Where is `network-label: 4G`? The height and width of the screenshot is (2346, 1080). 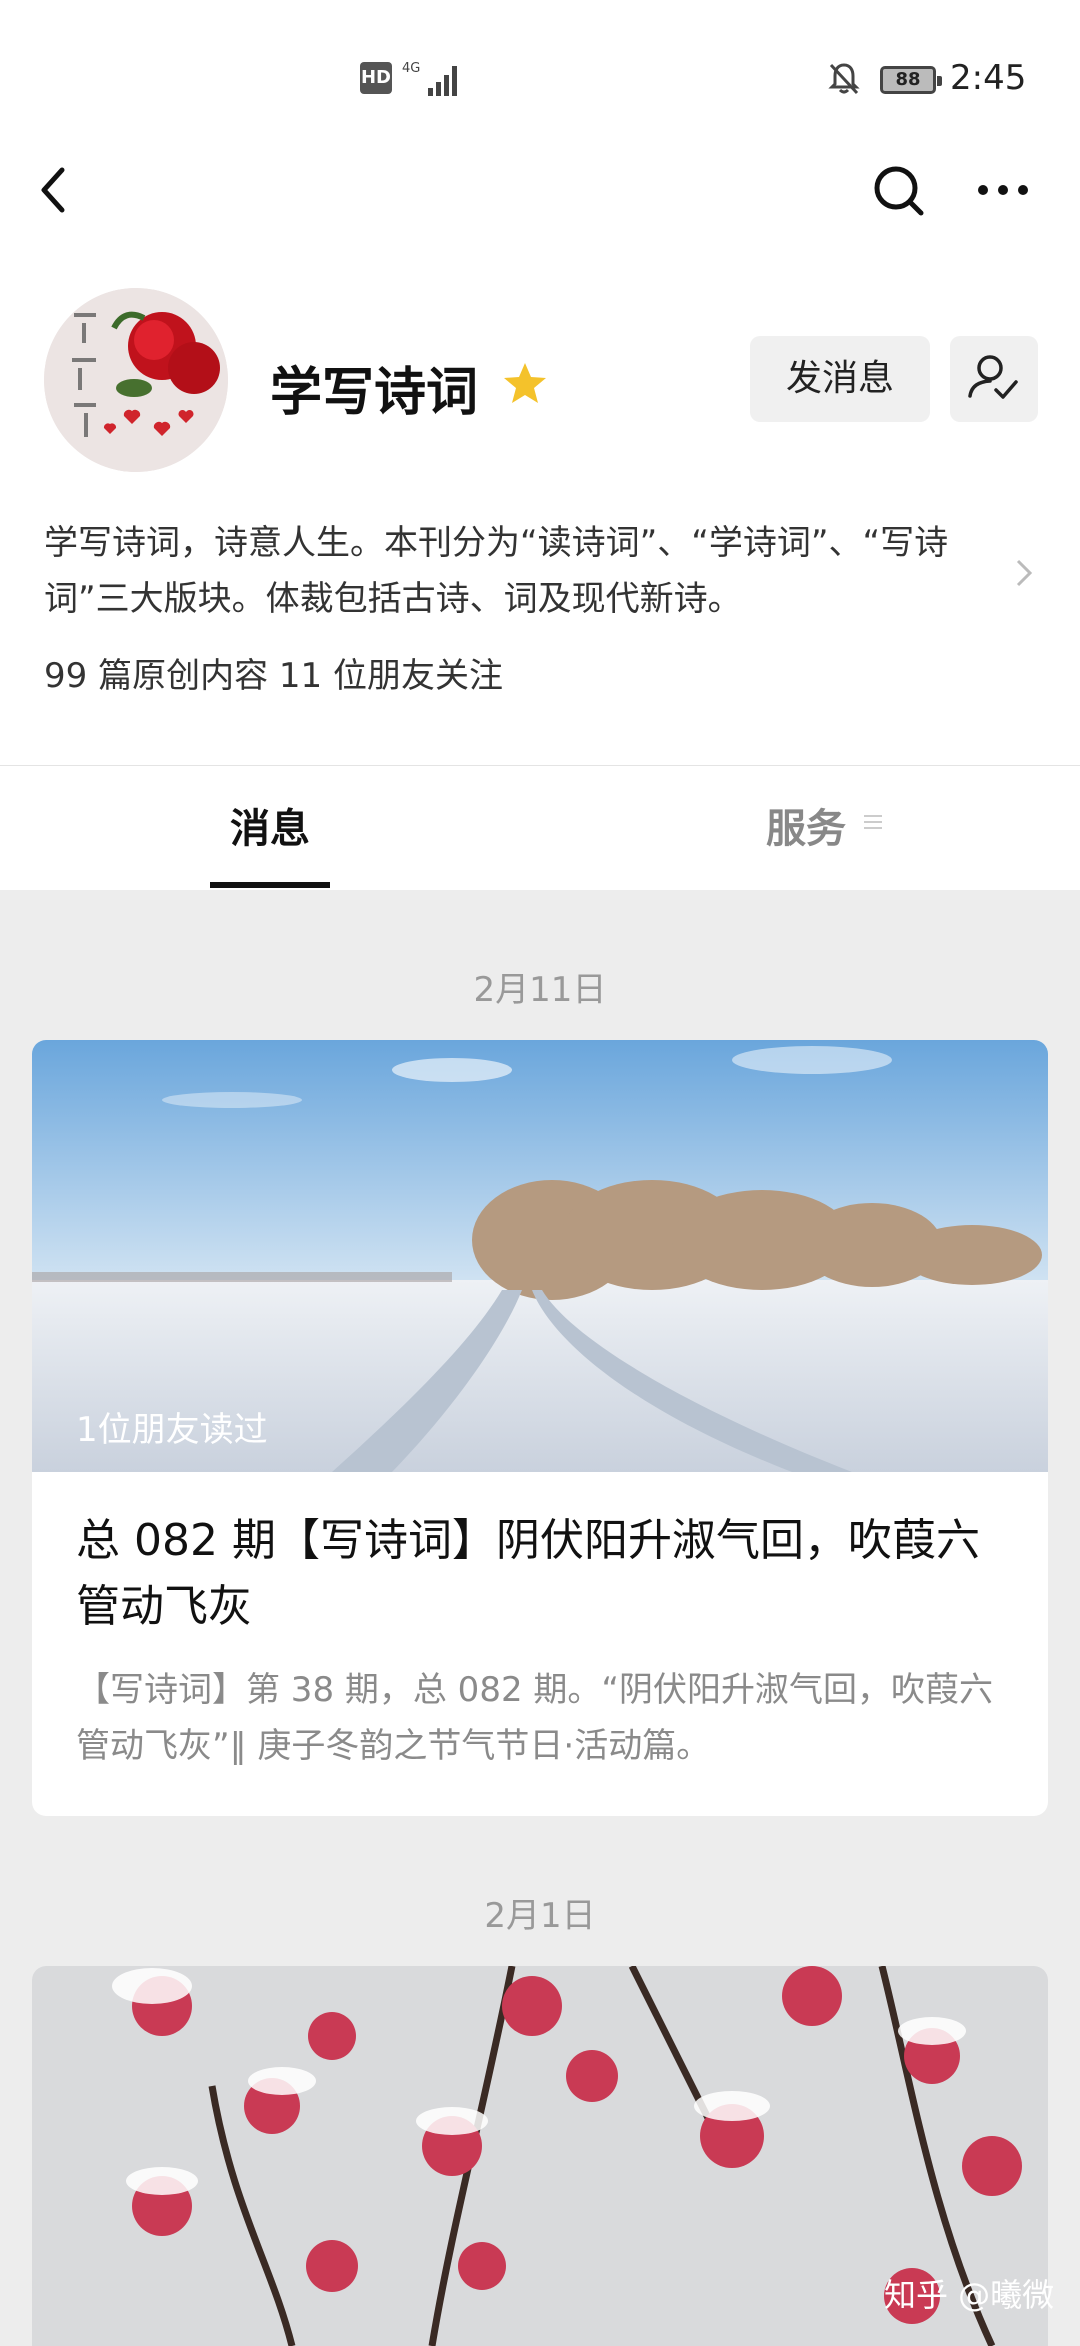
network-label: 4G is located at coordinates (411, 68).